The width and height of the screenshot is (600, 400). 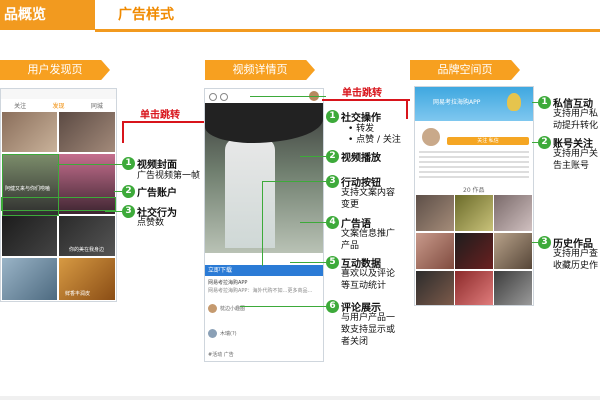 I want to click on share-icon, so click(x=213, y=97).